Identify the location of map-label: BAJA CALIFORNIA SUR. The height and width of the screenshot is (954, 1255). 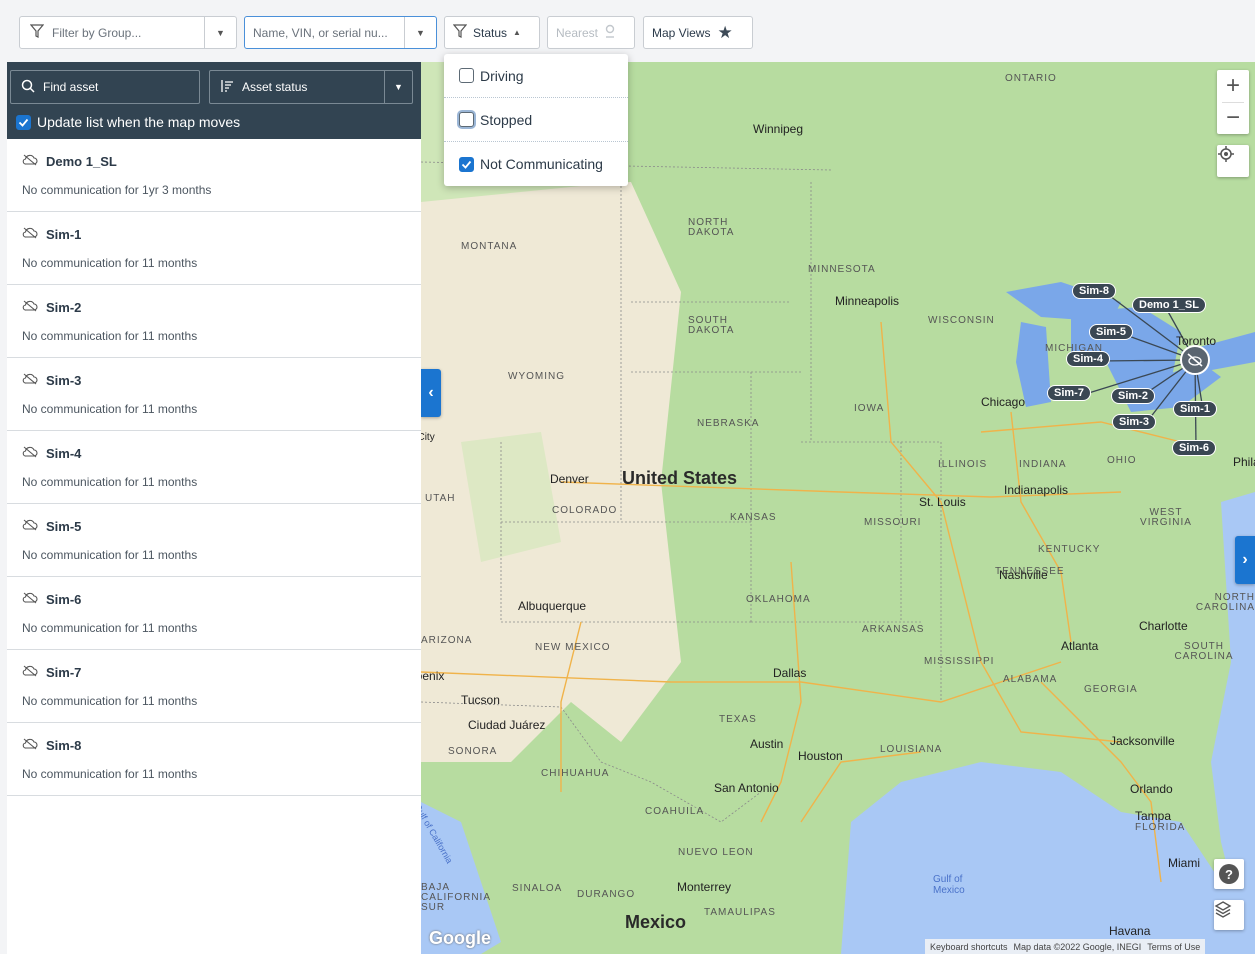
(456, 897).